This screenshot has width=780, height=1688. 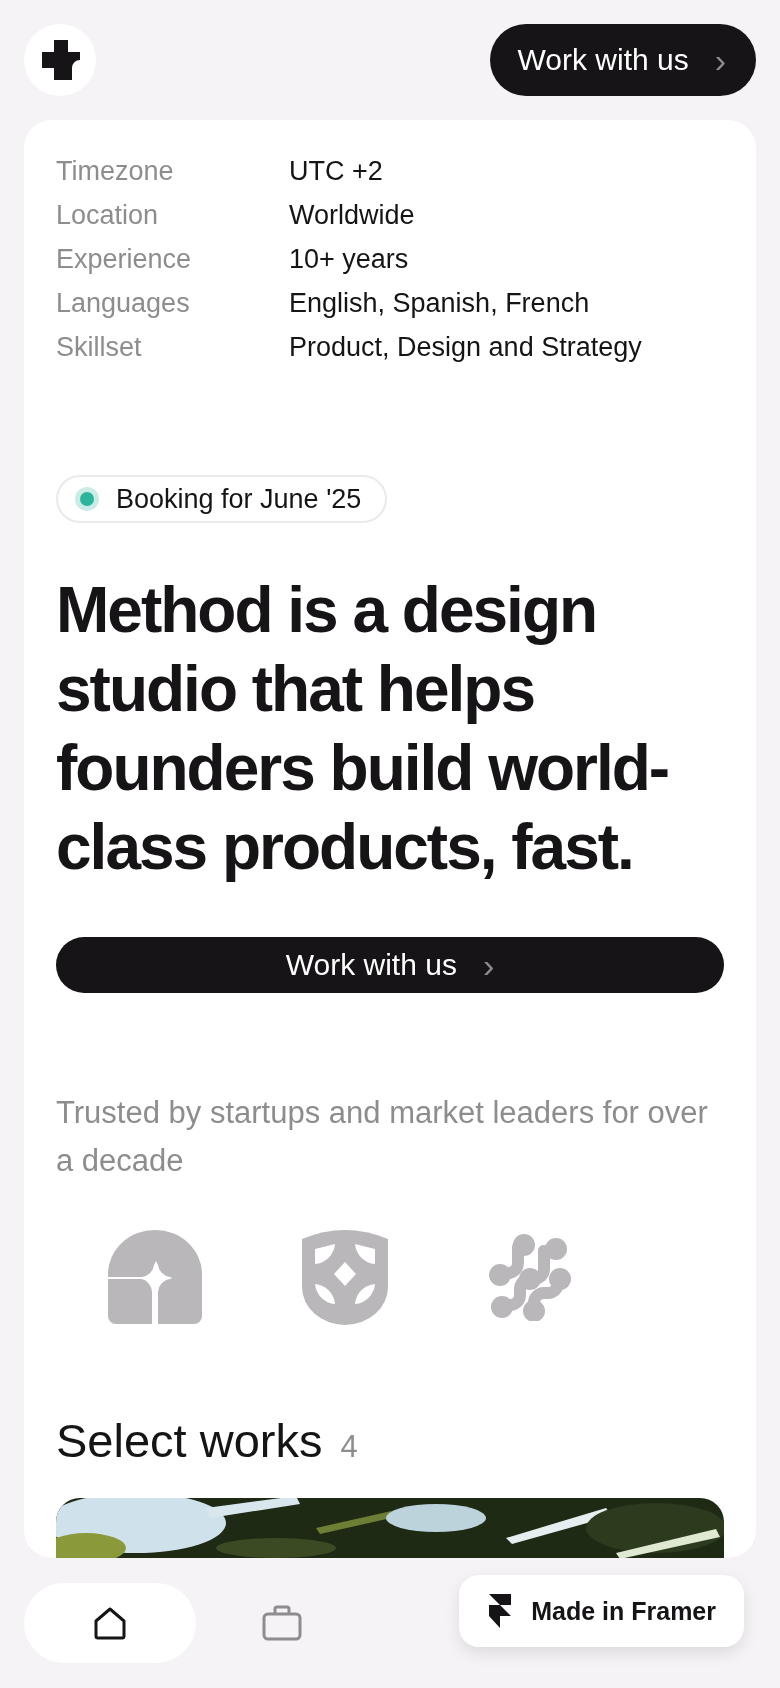 I want to click on info-value: English, Spanish, French, so click(x=440, y=303).